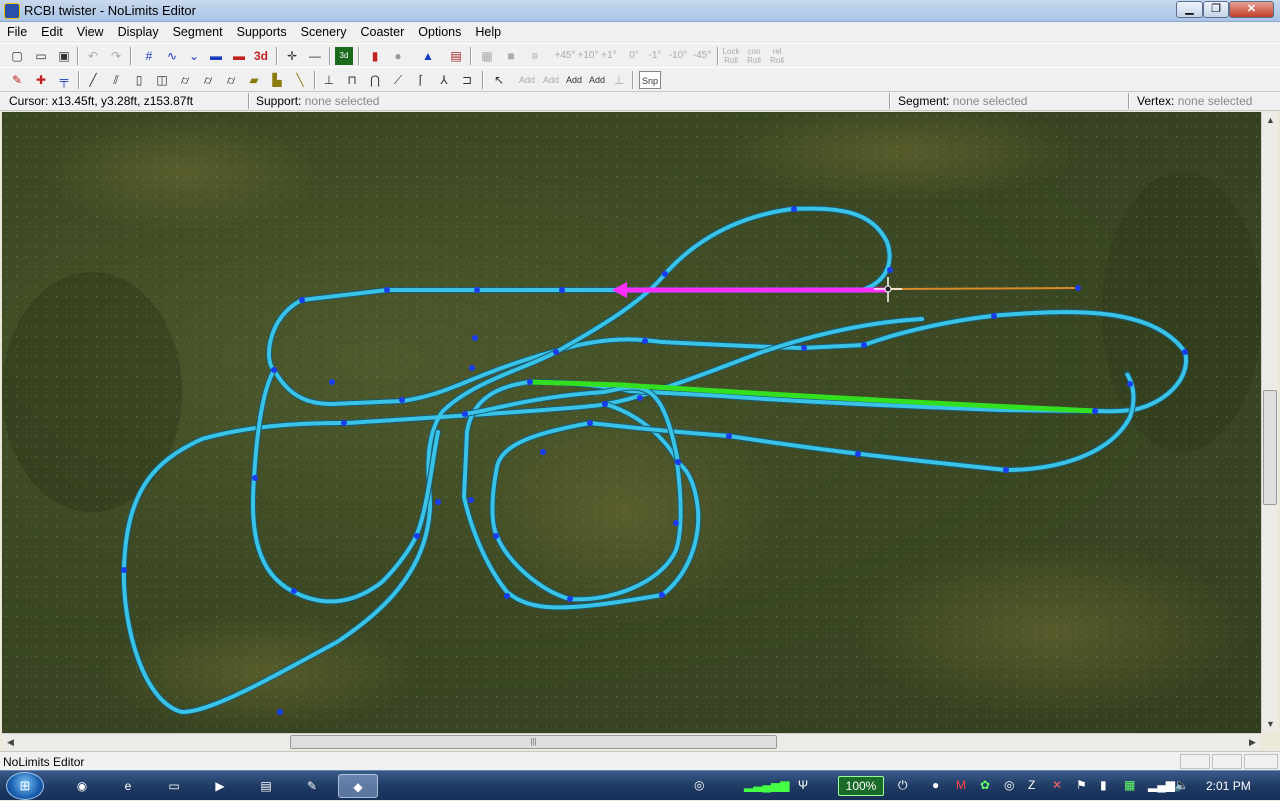 The height and width of the screenshot is (801, 1280). I want to click on signal-bars-icon: ▂▃▄▅▆, so click(766, 785).